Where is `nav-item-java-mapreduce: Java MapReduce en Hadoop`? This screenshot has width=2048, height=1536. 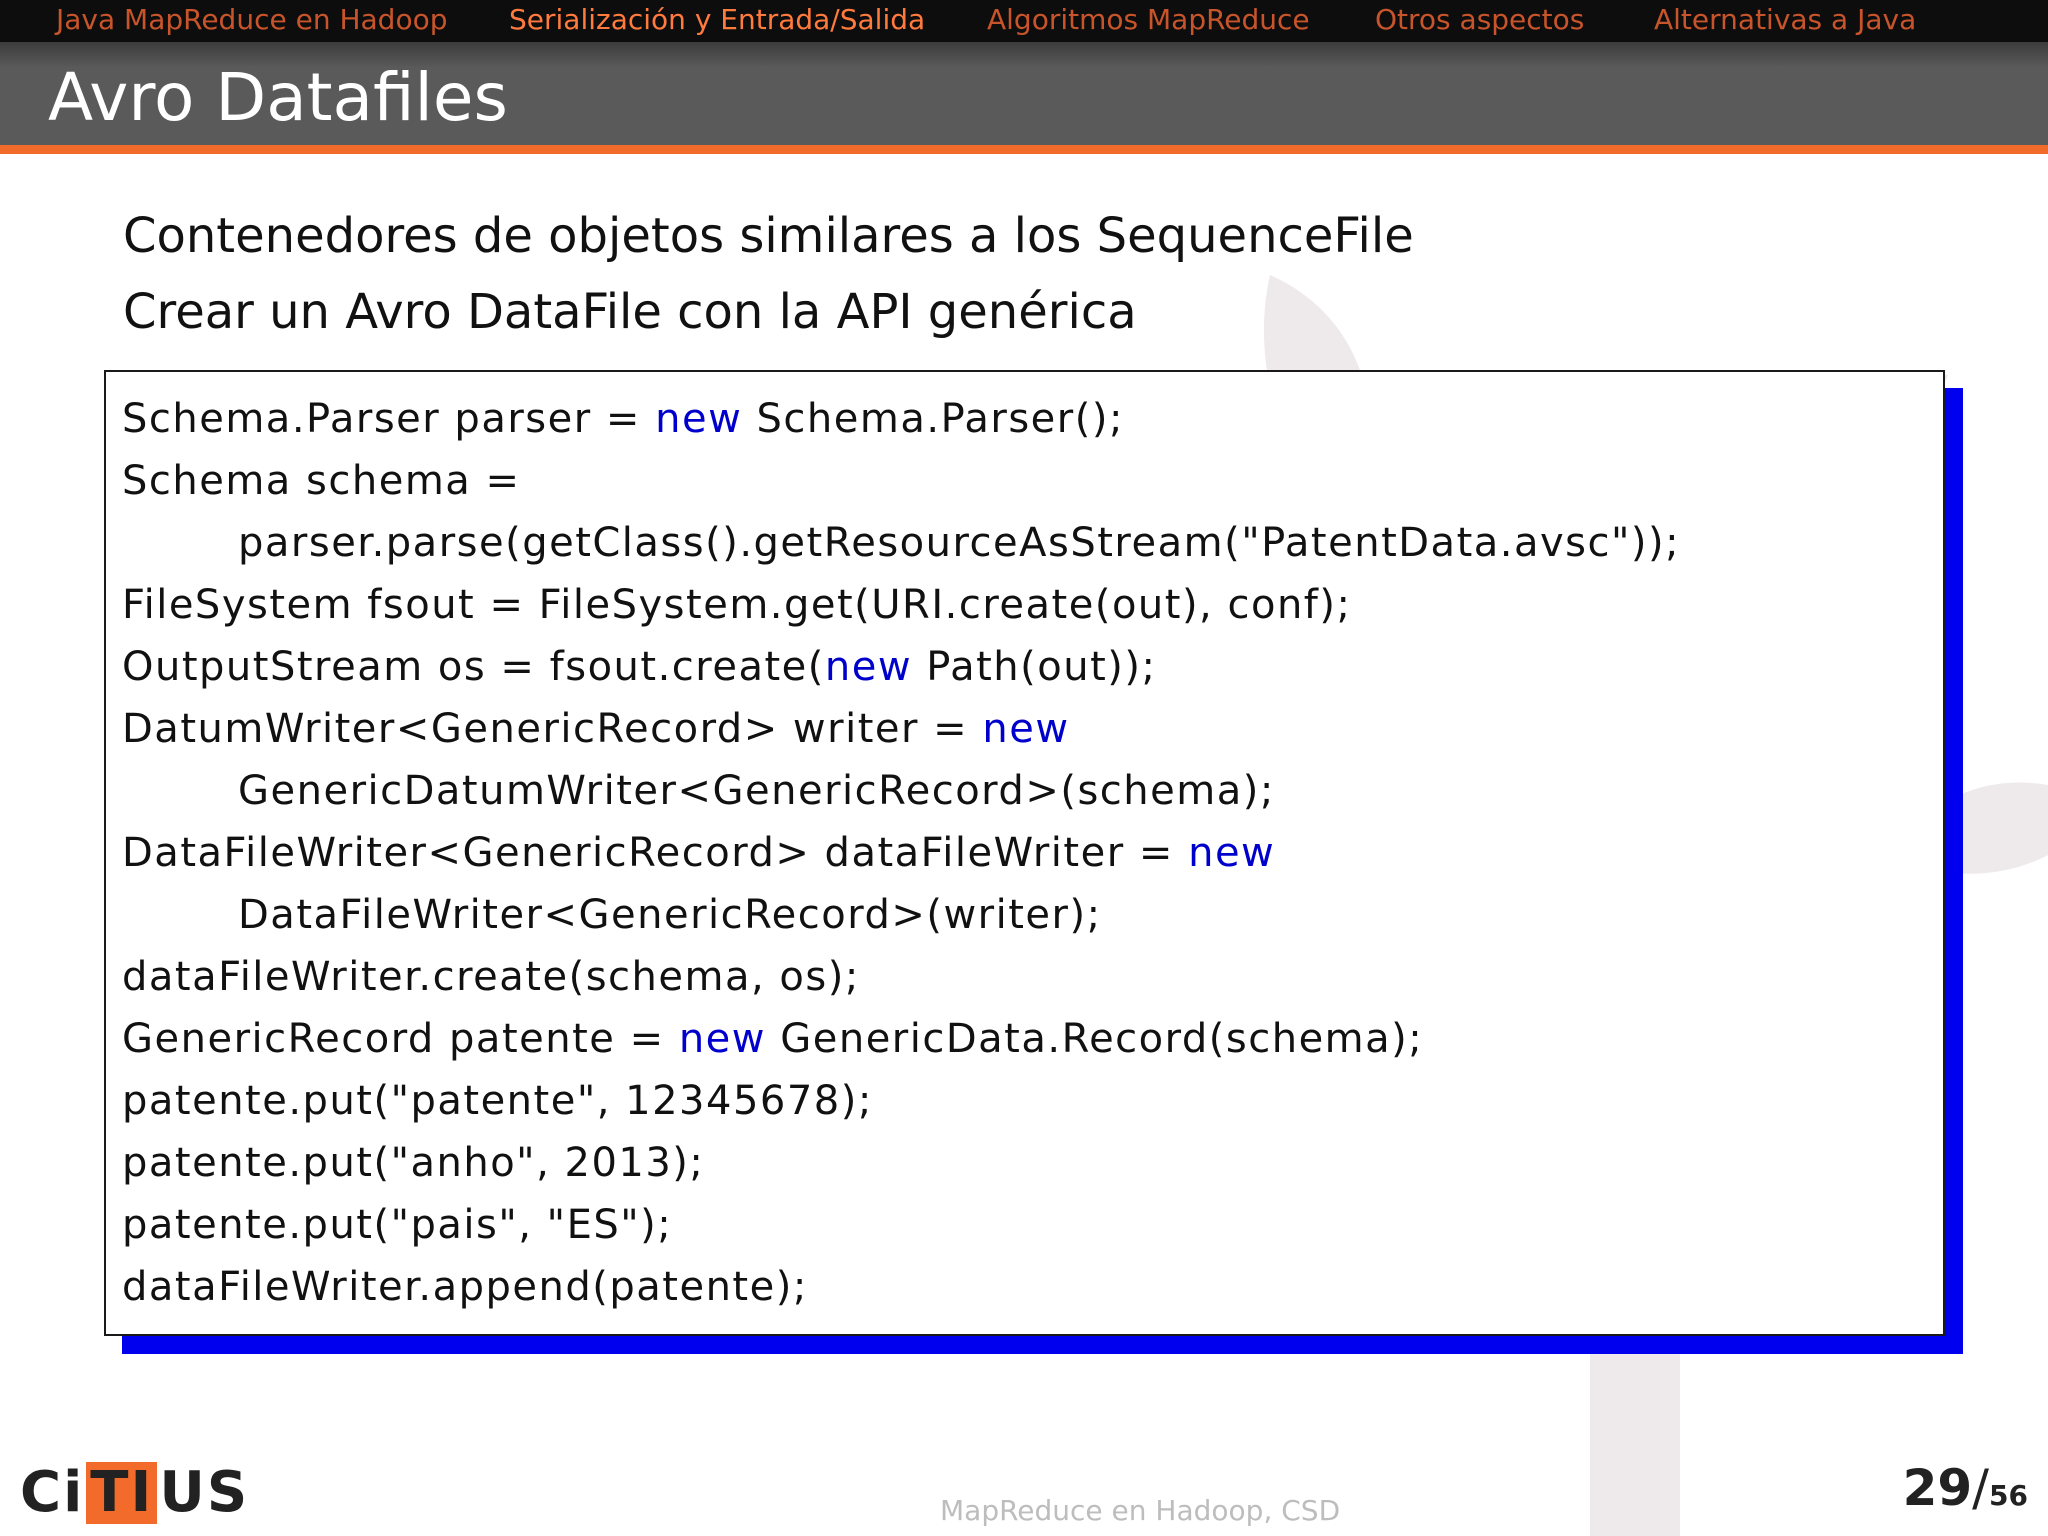
nav-item-java-mapreduce: Java MapReduce en Hadoop is located at coordinates (252, 20).